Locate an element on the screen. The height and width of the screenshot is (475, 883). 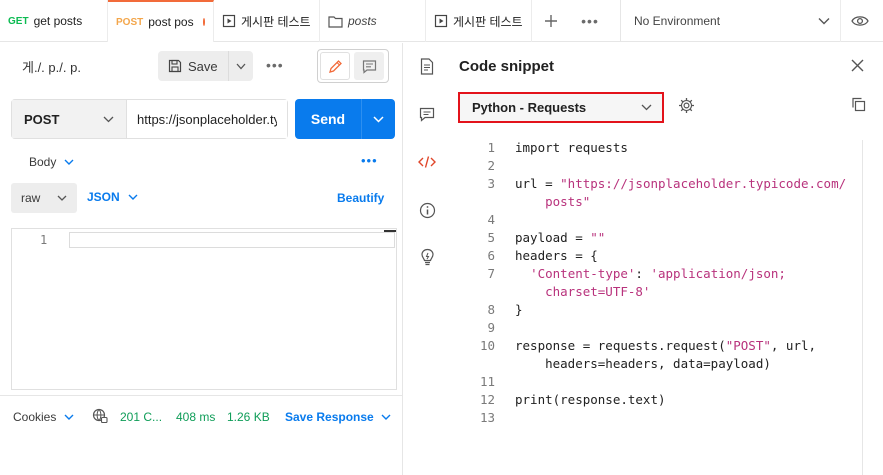
body-format-label: JSON is located at coordinates (103, 197).